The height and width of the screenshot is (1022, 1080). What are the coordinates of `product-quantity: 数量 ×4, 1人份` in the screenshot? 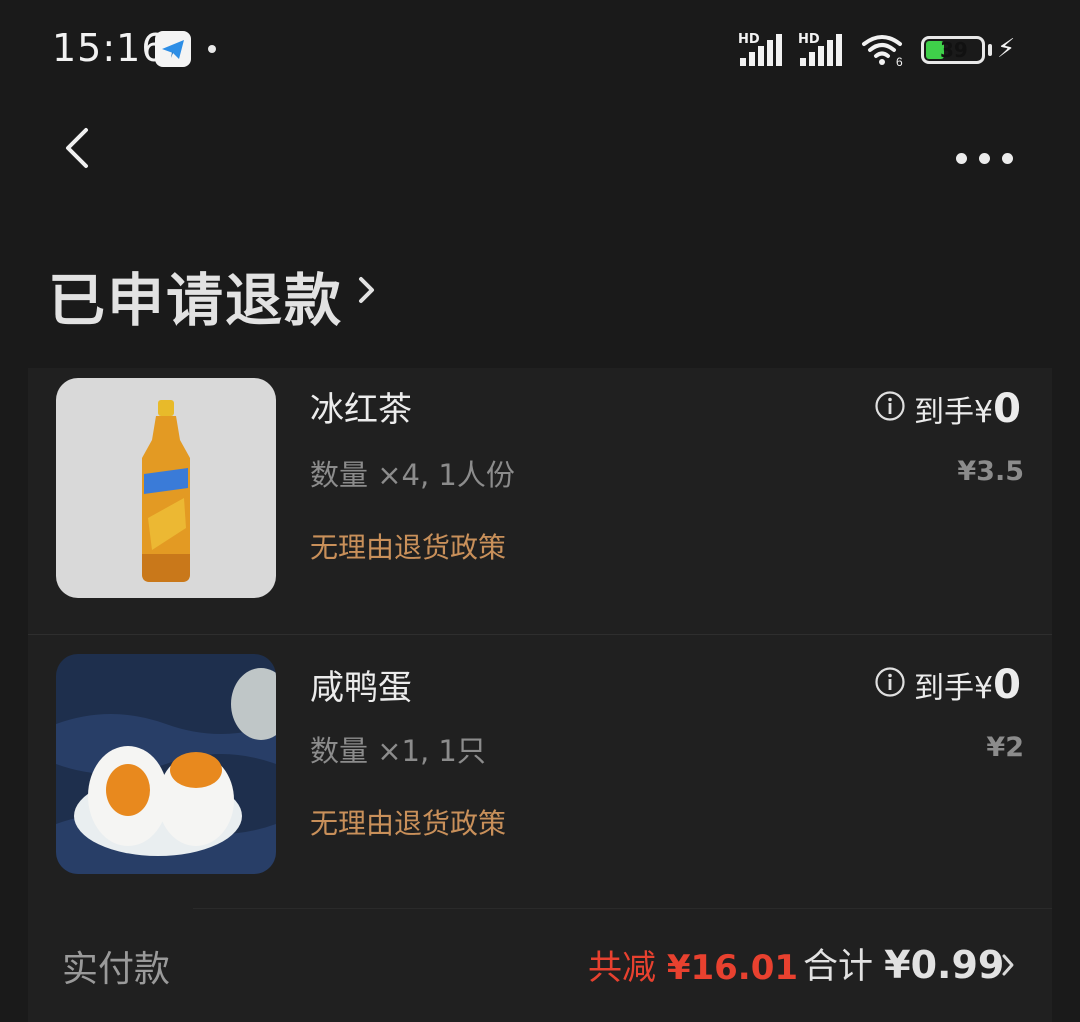 It's located at (412, 475).